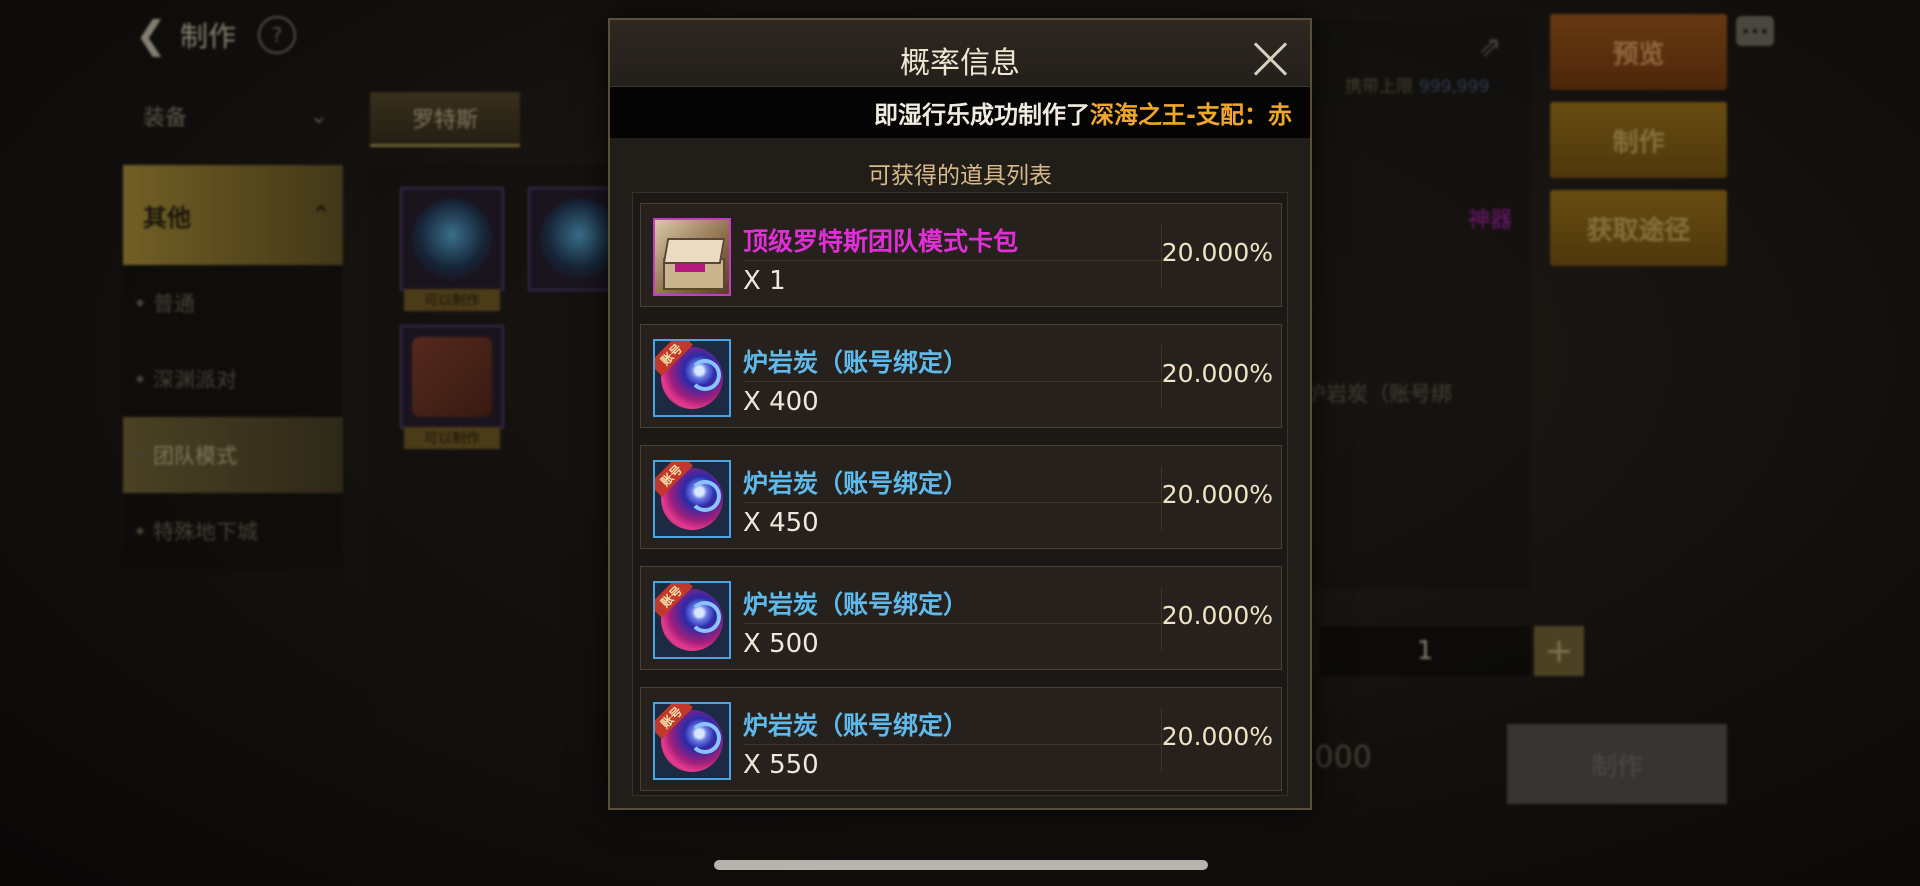  What do you see at coordinates (960, 176) in the screenshot?
I see `obtainable-items-title: 可获得的道具列表` at bounding box center [960, 176].